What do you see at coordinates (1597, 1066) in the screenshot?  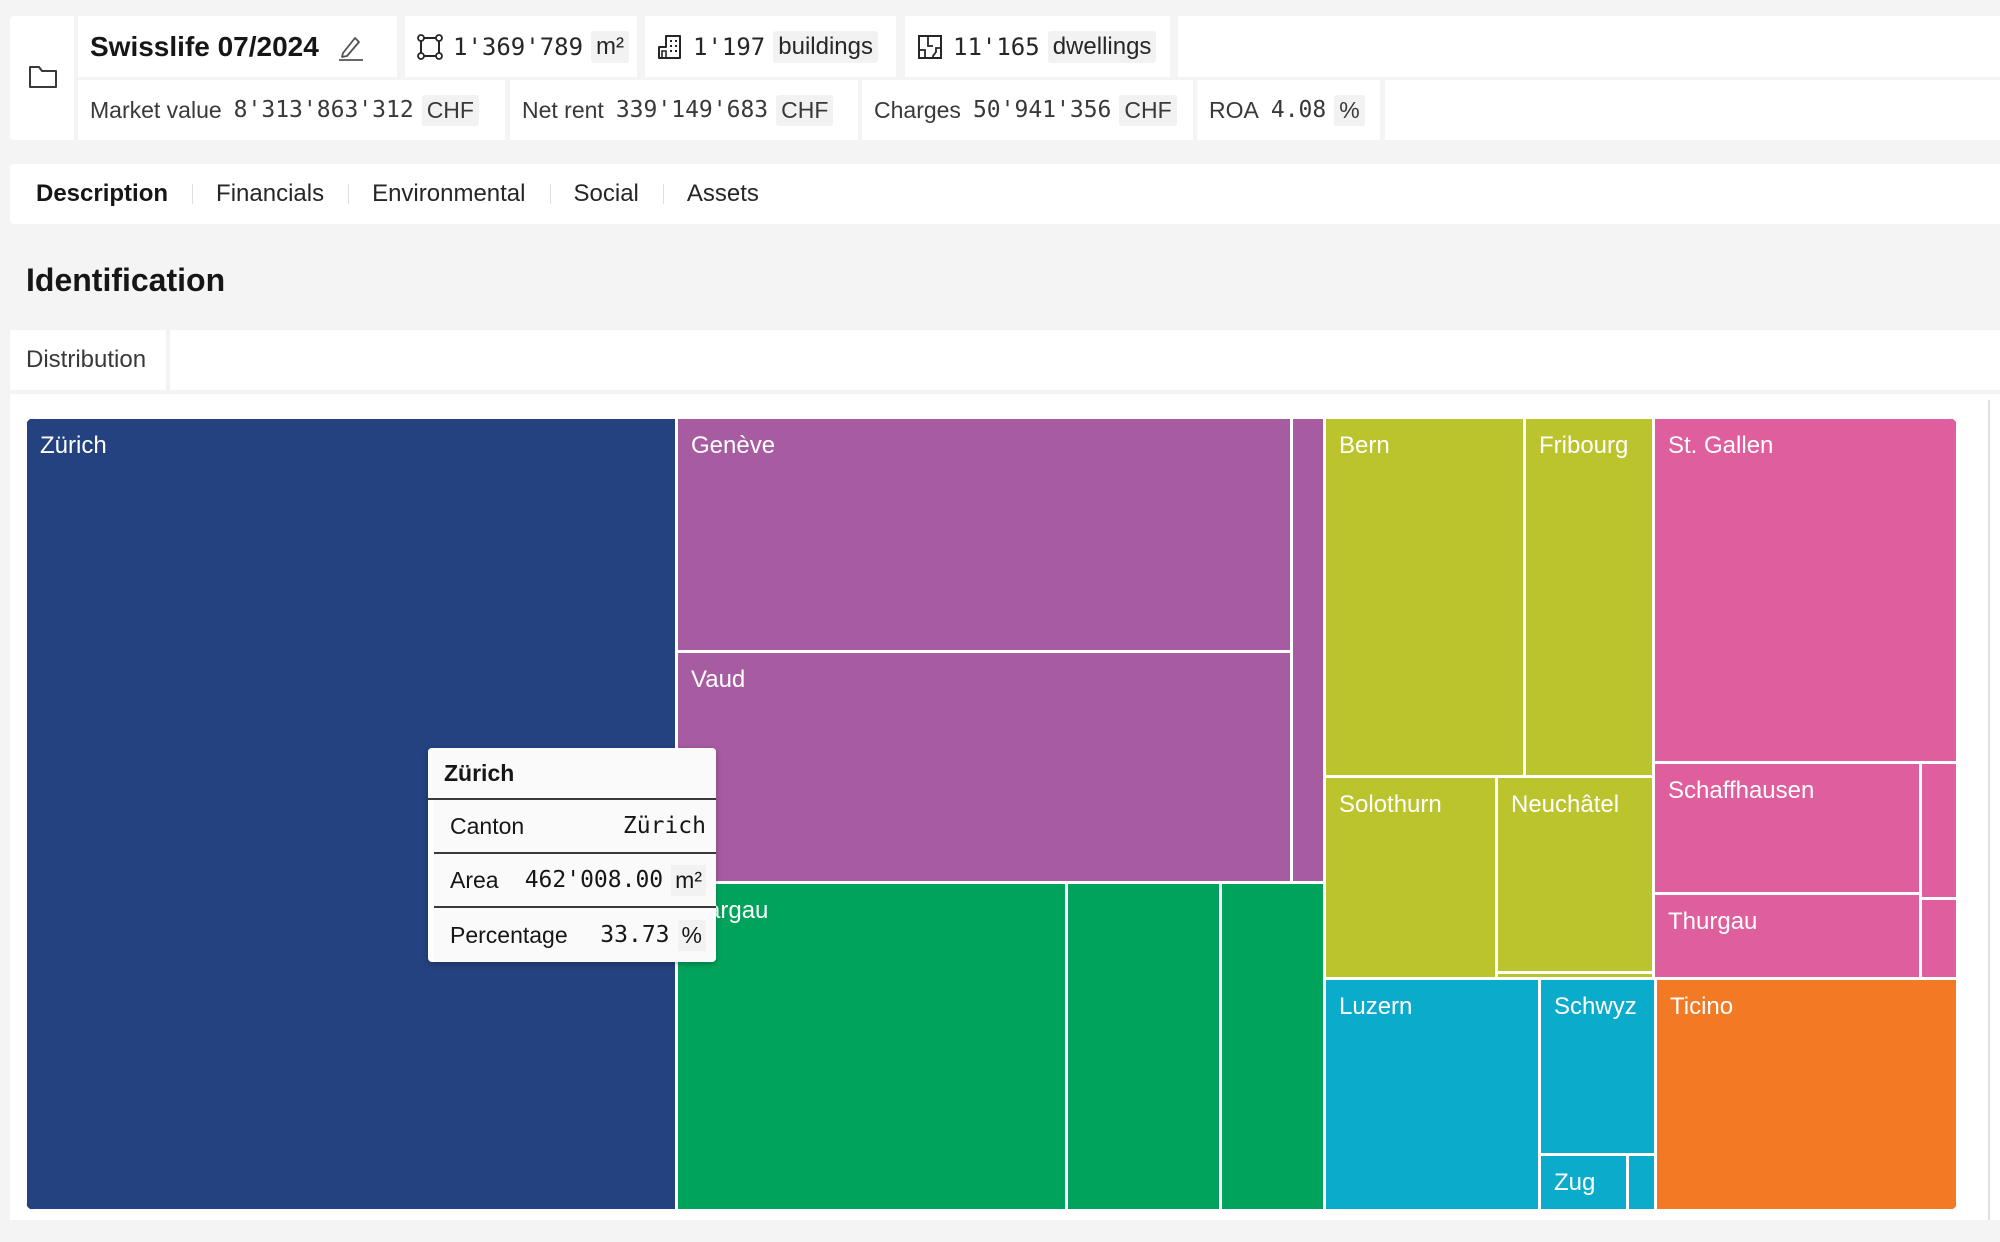 I see `treemap-cell-schwyz` at bounding box center [1597, 1066].